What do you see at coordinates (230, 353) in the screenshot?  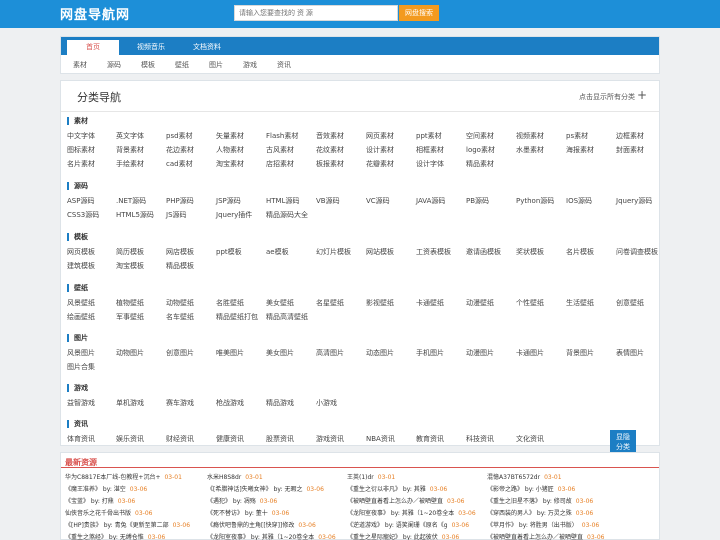 I see `category-link: 唯美图片` at bounding box center [230, 353].